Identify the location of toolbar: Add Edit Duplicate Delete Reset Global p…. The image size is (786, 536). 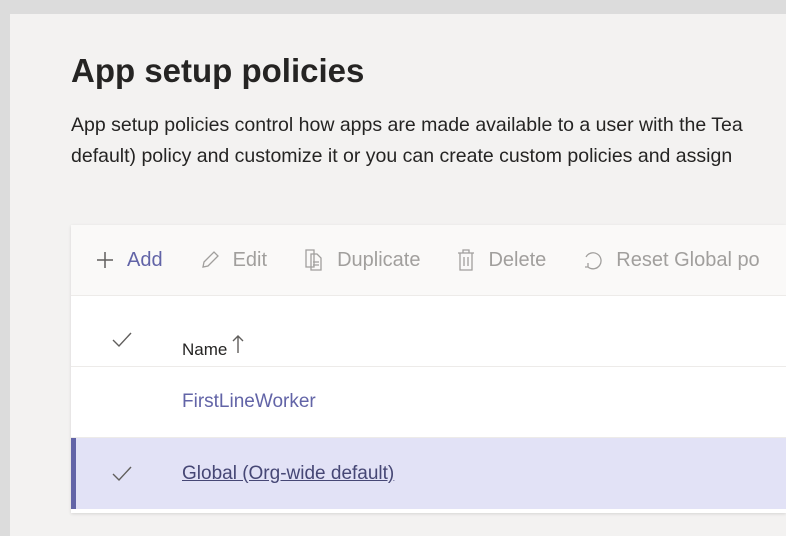
(428, 260).